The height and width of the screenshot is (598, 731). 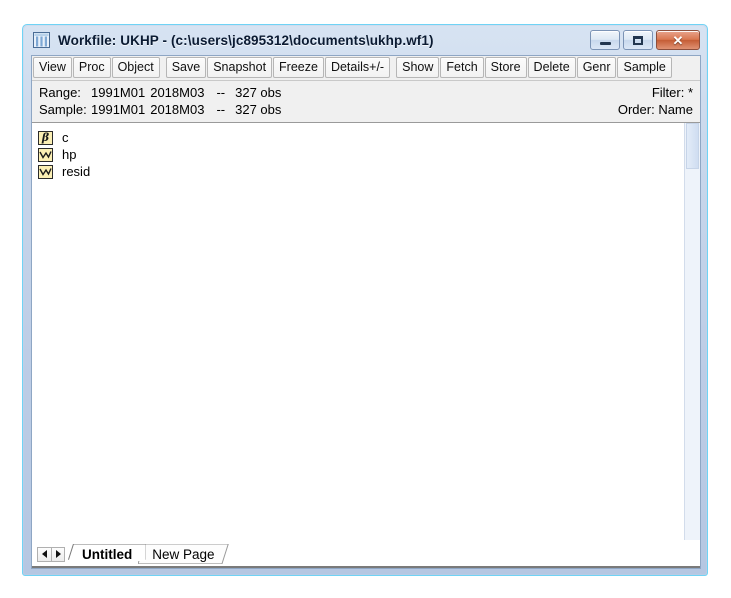 I want to click on range-end: 2018M03, so click(x=177, y=92).